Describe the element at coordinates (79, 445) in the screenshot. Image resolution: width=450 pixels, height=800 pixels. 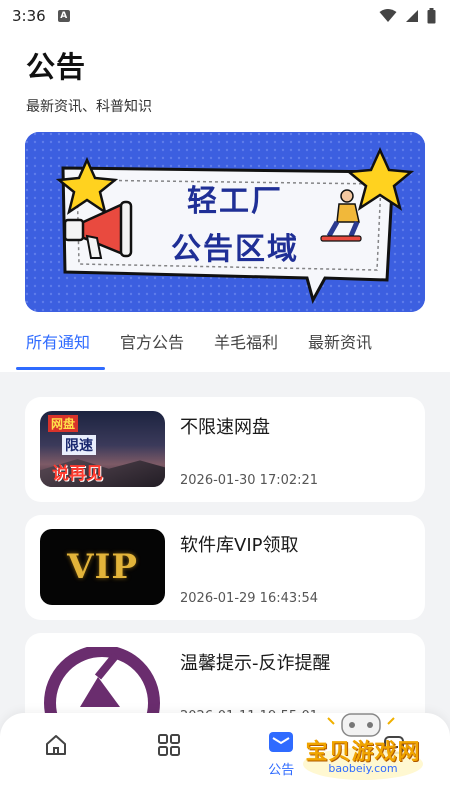
I see `thumb-text: 限速` at that location.